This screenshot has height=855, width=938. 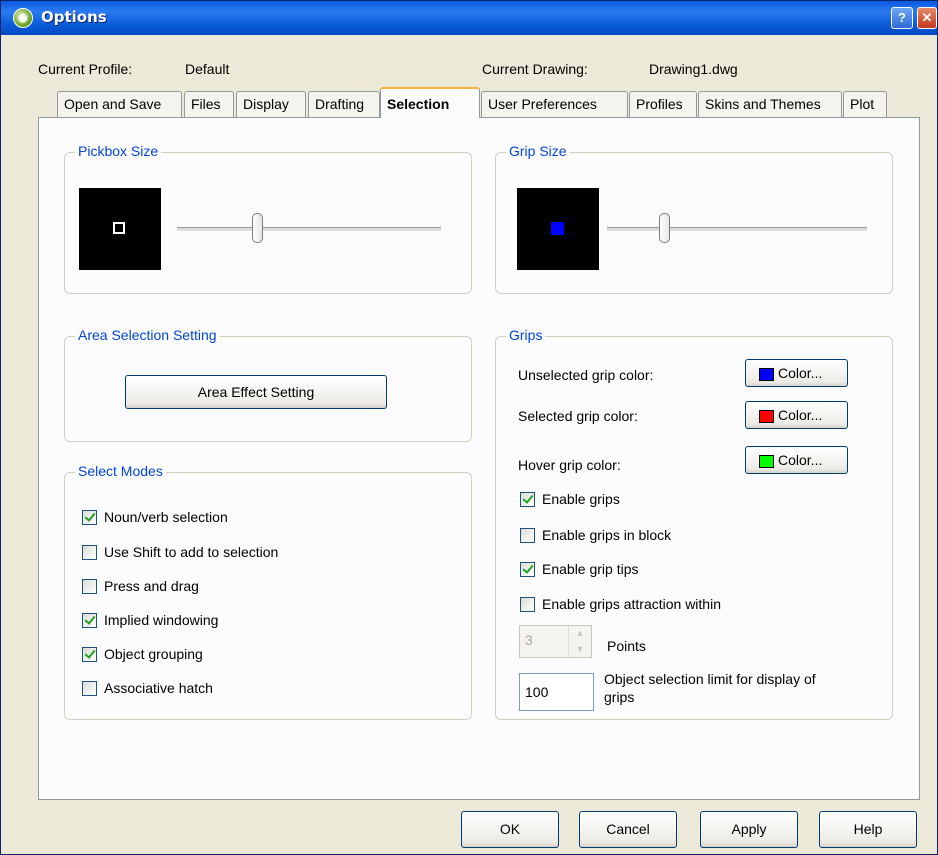 What do you see at coordinates (766, 461) in the screenshot?
I see `hover-color-swatch` at bounding box center [766, 461].